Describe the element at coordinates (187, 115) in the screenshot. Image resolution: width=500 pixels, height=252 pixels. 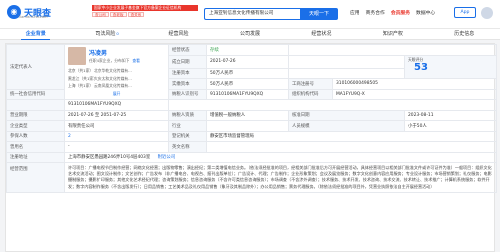
I see `taxpayer-label: 纳税人资质` at that location.